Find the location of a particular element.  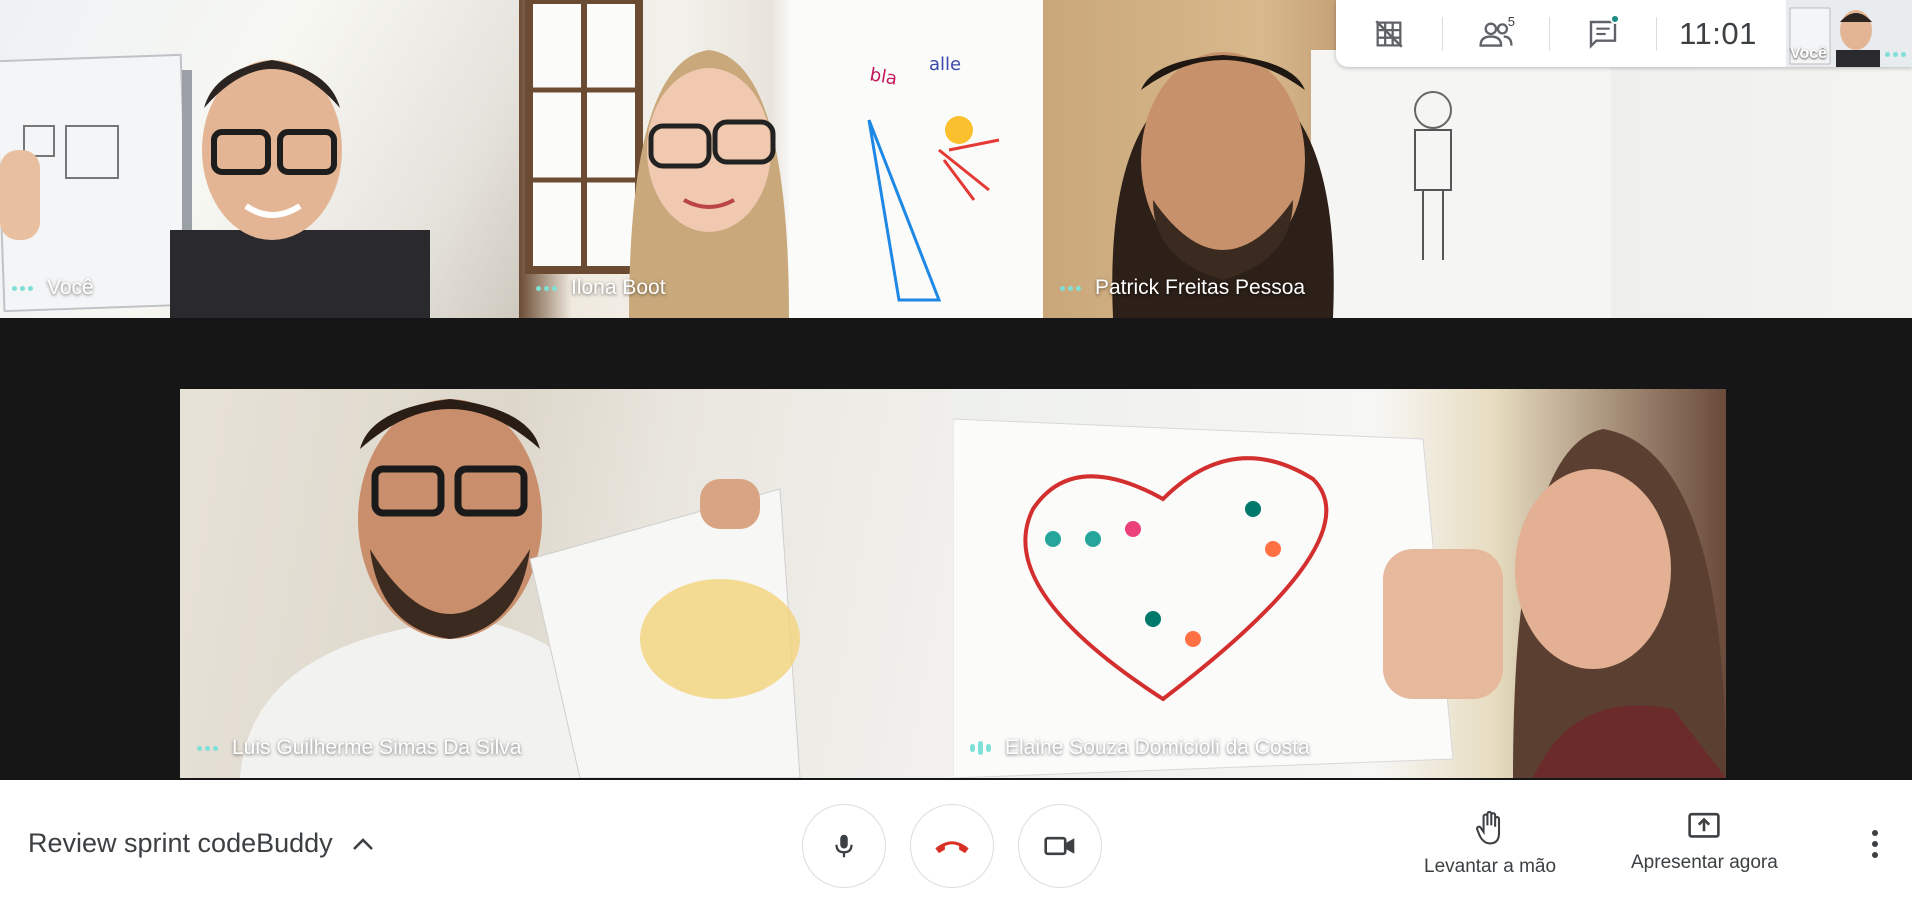

layout-toggle-button is located at coordinates (1389, 33).